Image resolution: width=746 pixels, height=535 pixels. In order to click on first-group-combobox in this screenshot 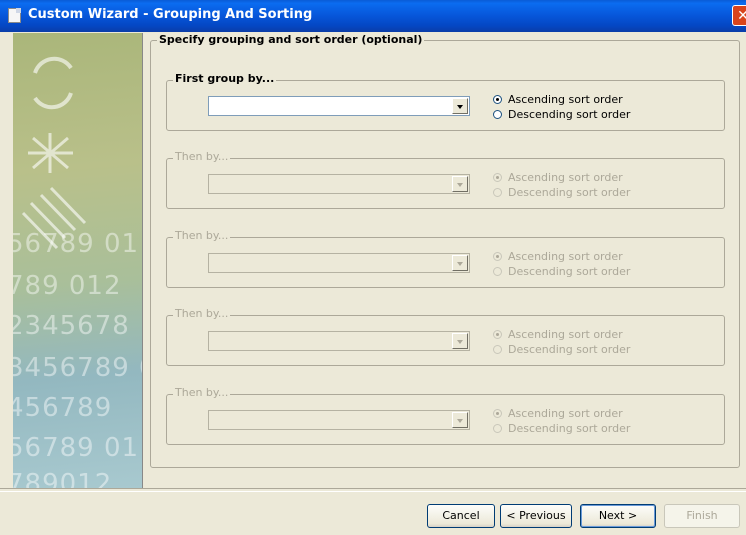, I will do `click(339, 106)`.